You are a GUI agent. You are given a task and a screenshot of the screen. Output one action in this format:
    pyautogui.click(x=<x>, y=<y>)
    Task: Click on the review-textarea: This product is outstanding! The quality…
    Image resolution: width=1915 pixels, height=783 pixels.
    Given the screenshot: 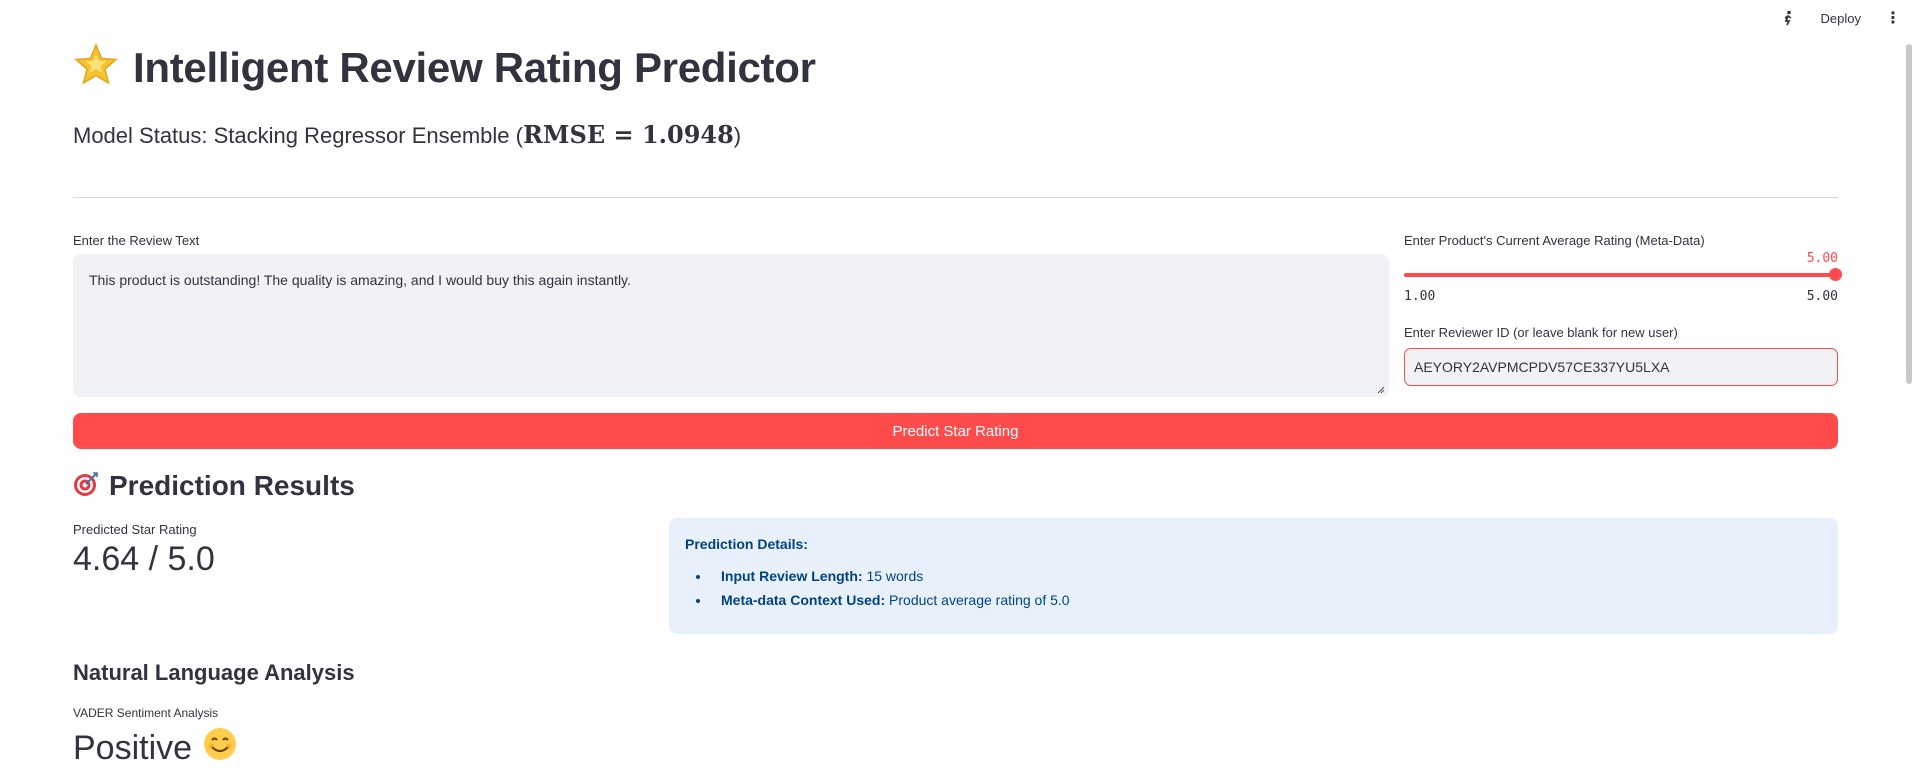 What is the action you would take?
    pyautogui.click(x=731, y=325)
    